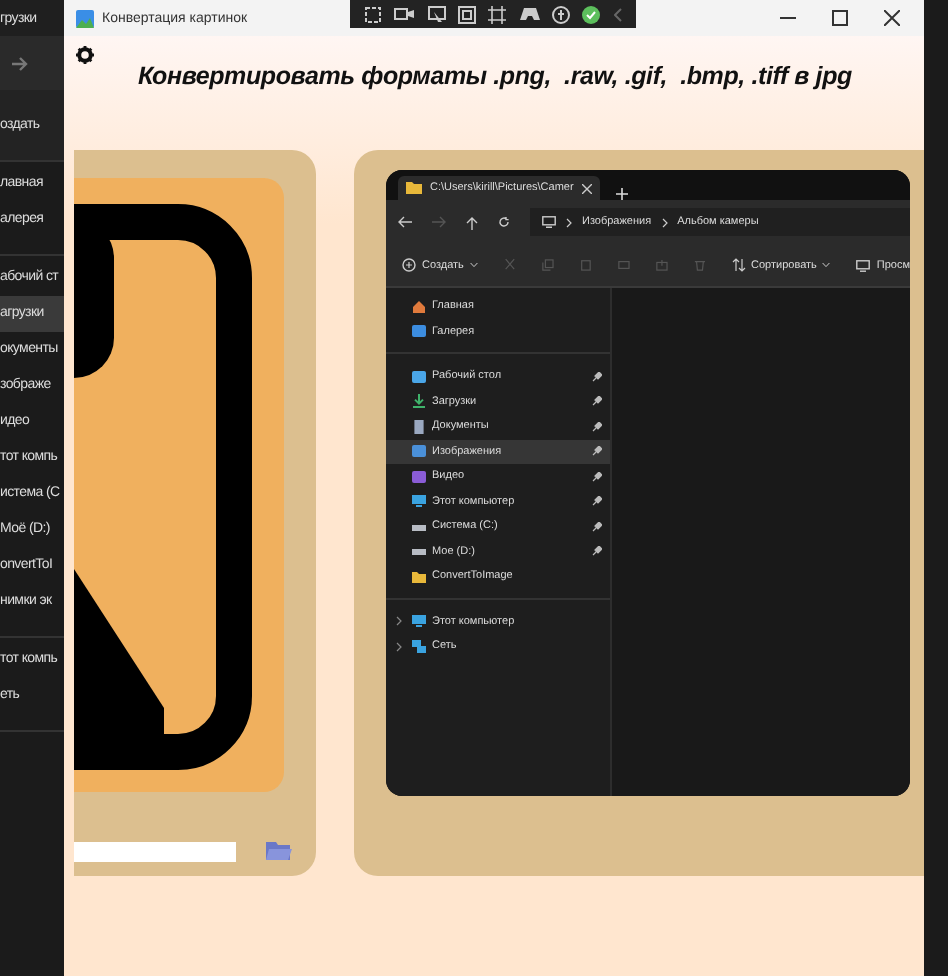  What do you see at coordinates (472, 222) in the screenshot?
I see `up-arrow-icon` at bounding box center [472, 222].